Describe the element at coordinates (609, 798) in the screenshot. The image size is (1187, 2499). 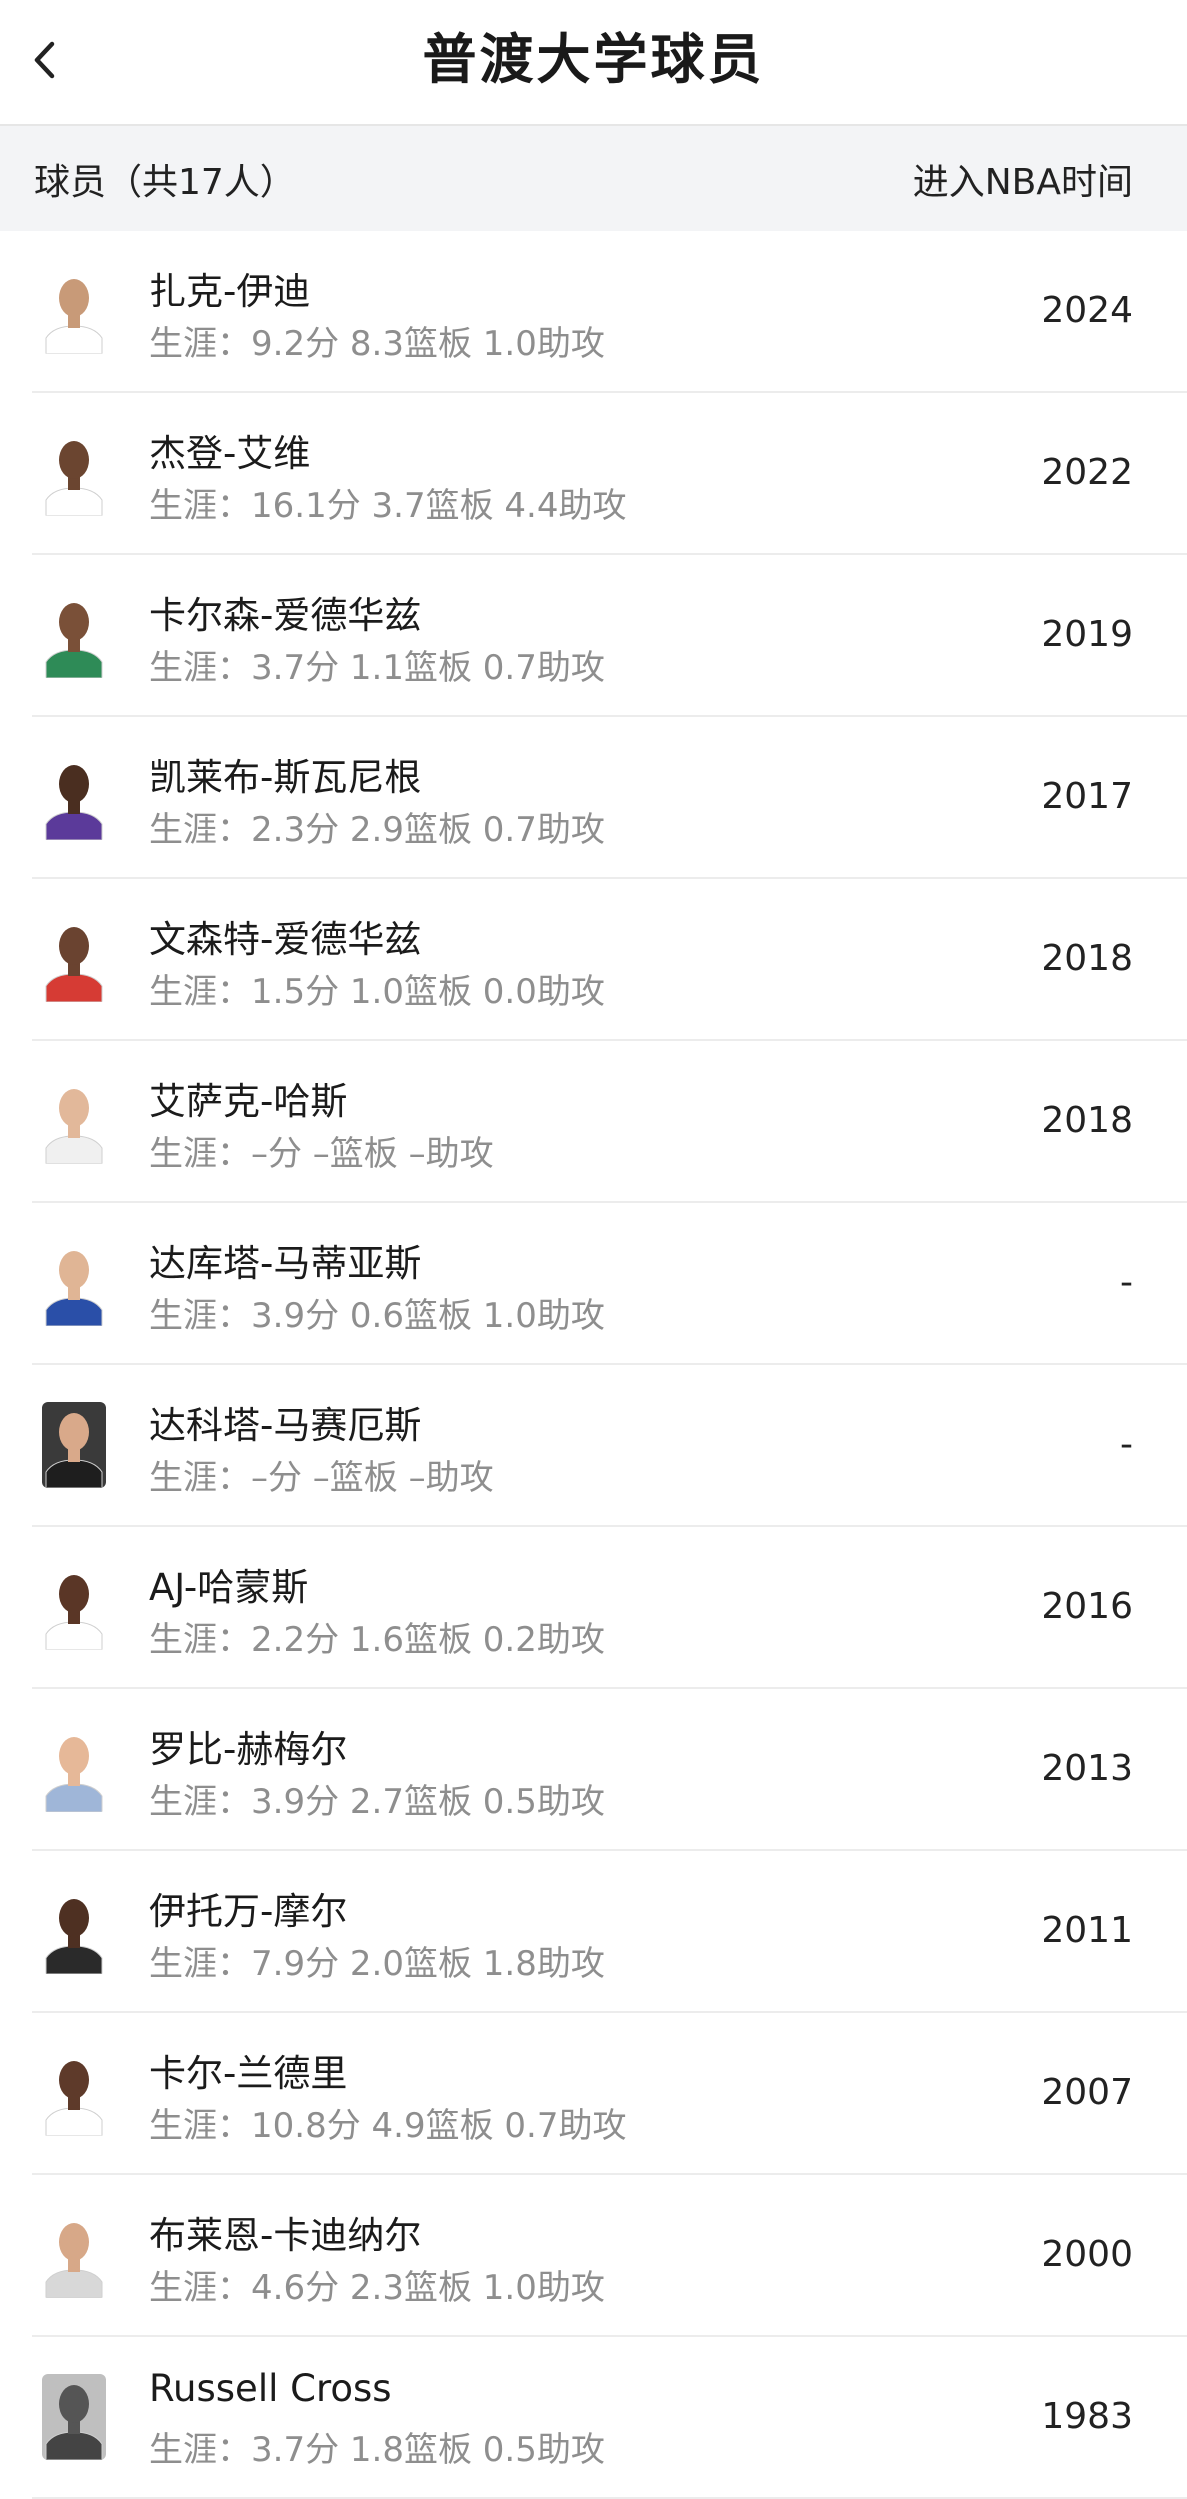
I see `player-row: 凯莱布-斯瓦尼根生涯：2.3分 2.9篮板 0.7助攻 2017` at that location.